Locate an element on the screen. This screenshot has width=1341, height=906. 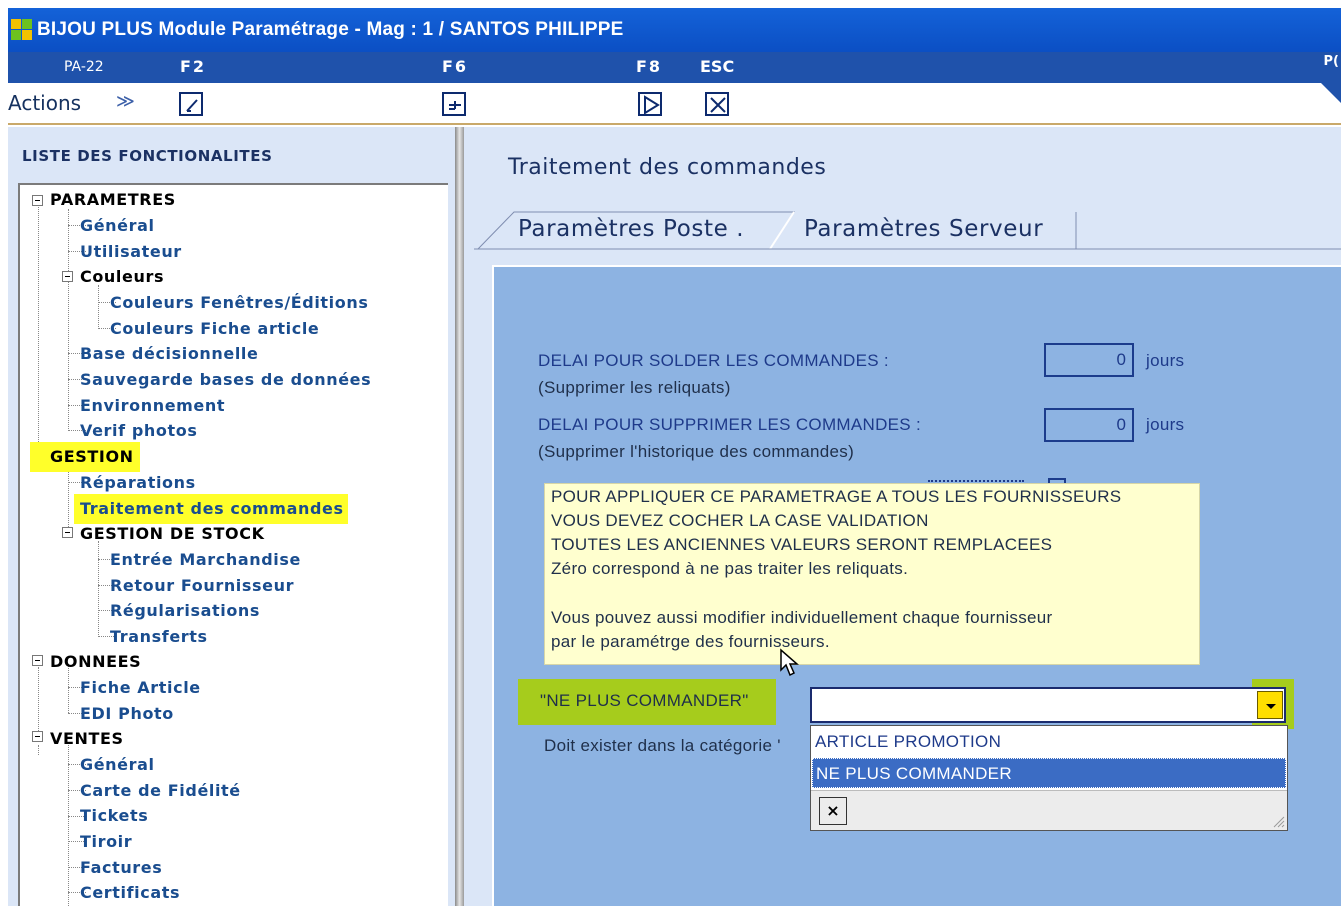
ne-plus-commander-label: "NE PLUS COMMANDER" is located at coordinates (644, 700).